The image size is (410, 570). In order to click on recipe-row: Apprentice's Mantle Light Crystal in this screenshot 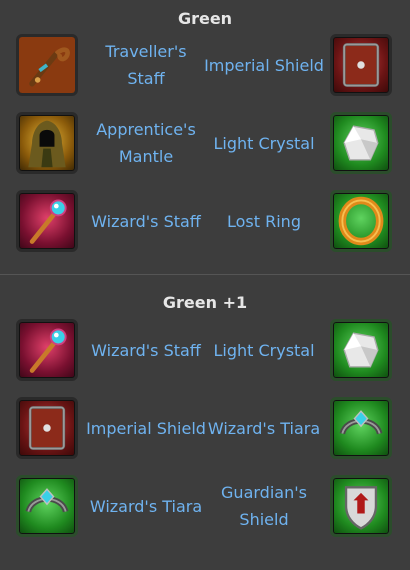, I will do `click(205, 147)`.